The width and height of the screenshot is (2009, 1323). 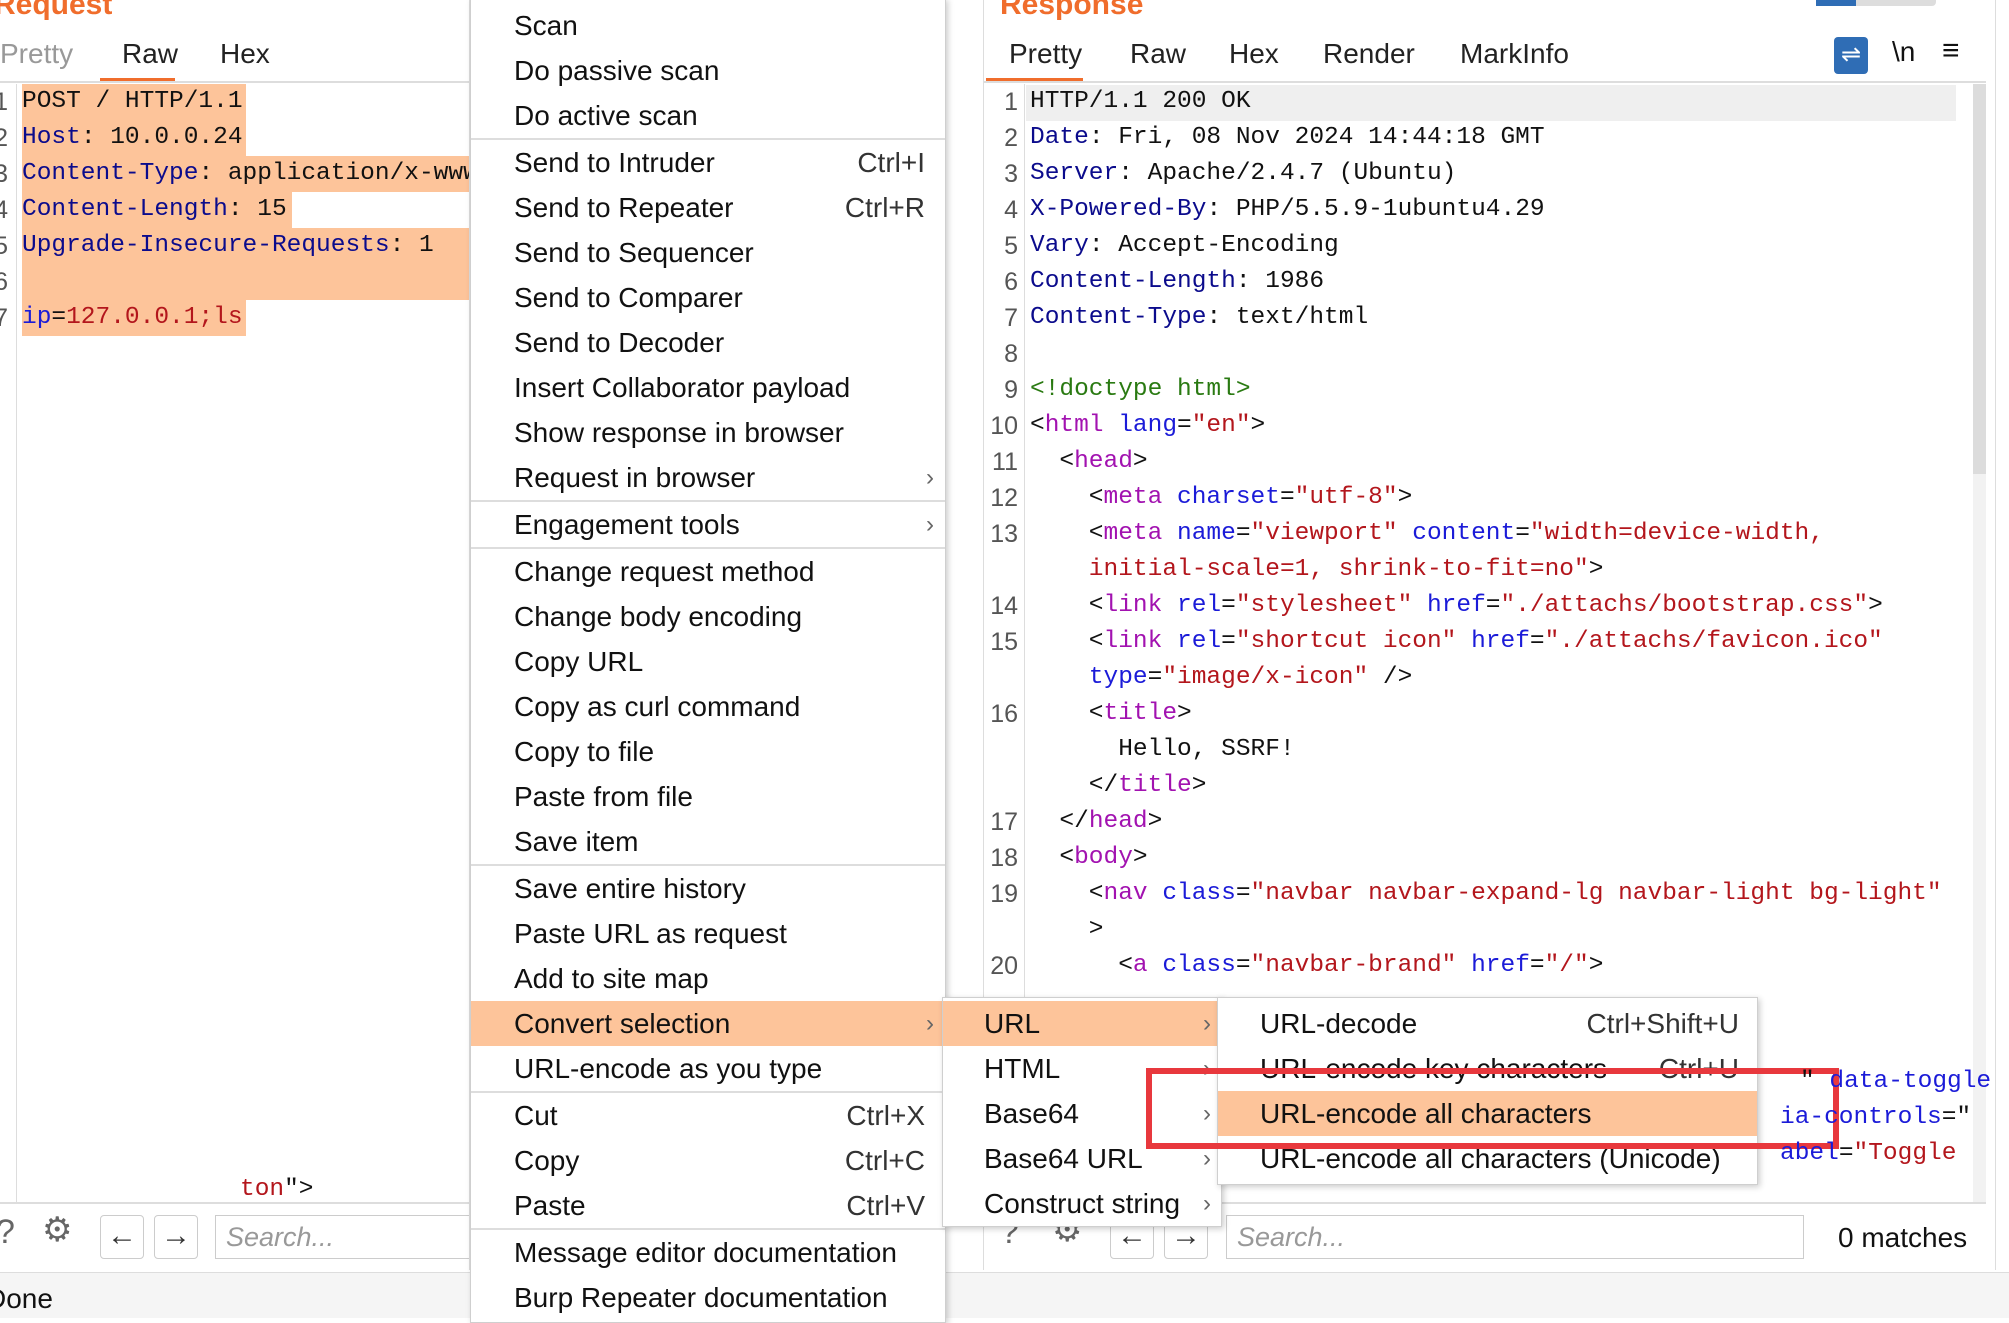 What do you see at coordinates (708, 1160) in the screenshot?
I see `menu-item-copy: Copy Ctrl+C` at bounding box center [708, 1160].